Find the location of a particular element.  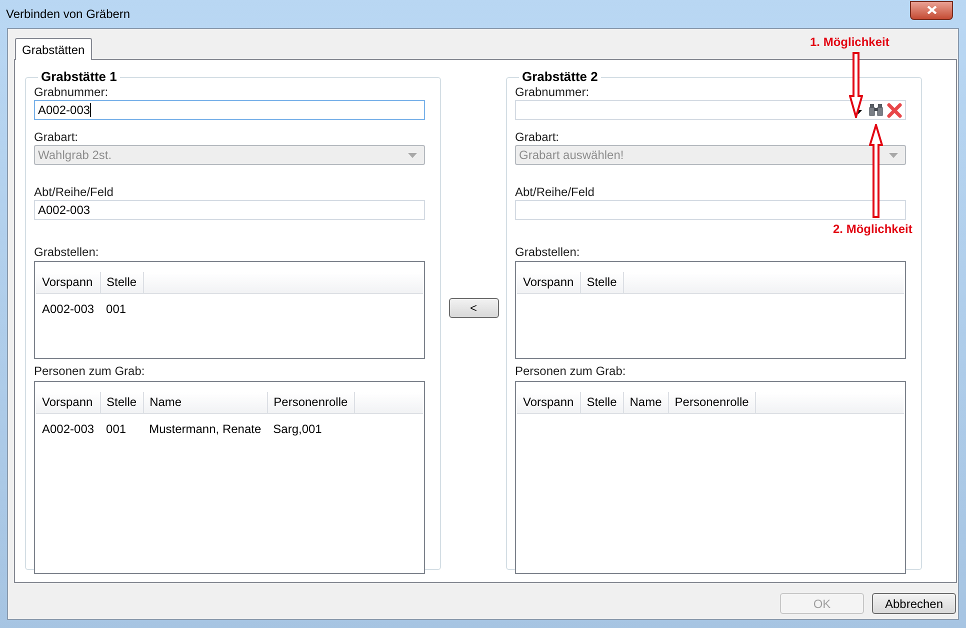

dialog-button: Abbrechen is located at coordinates (914, 603).